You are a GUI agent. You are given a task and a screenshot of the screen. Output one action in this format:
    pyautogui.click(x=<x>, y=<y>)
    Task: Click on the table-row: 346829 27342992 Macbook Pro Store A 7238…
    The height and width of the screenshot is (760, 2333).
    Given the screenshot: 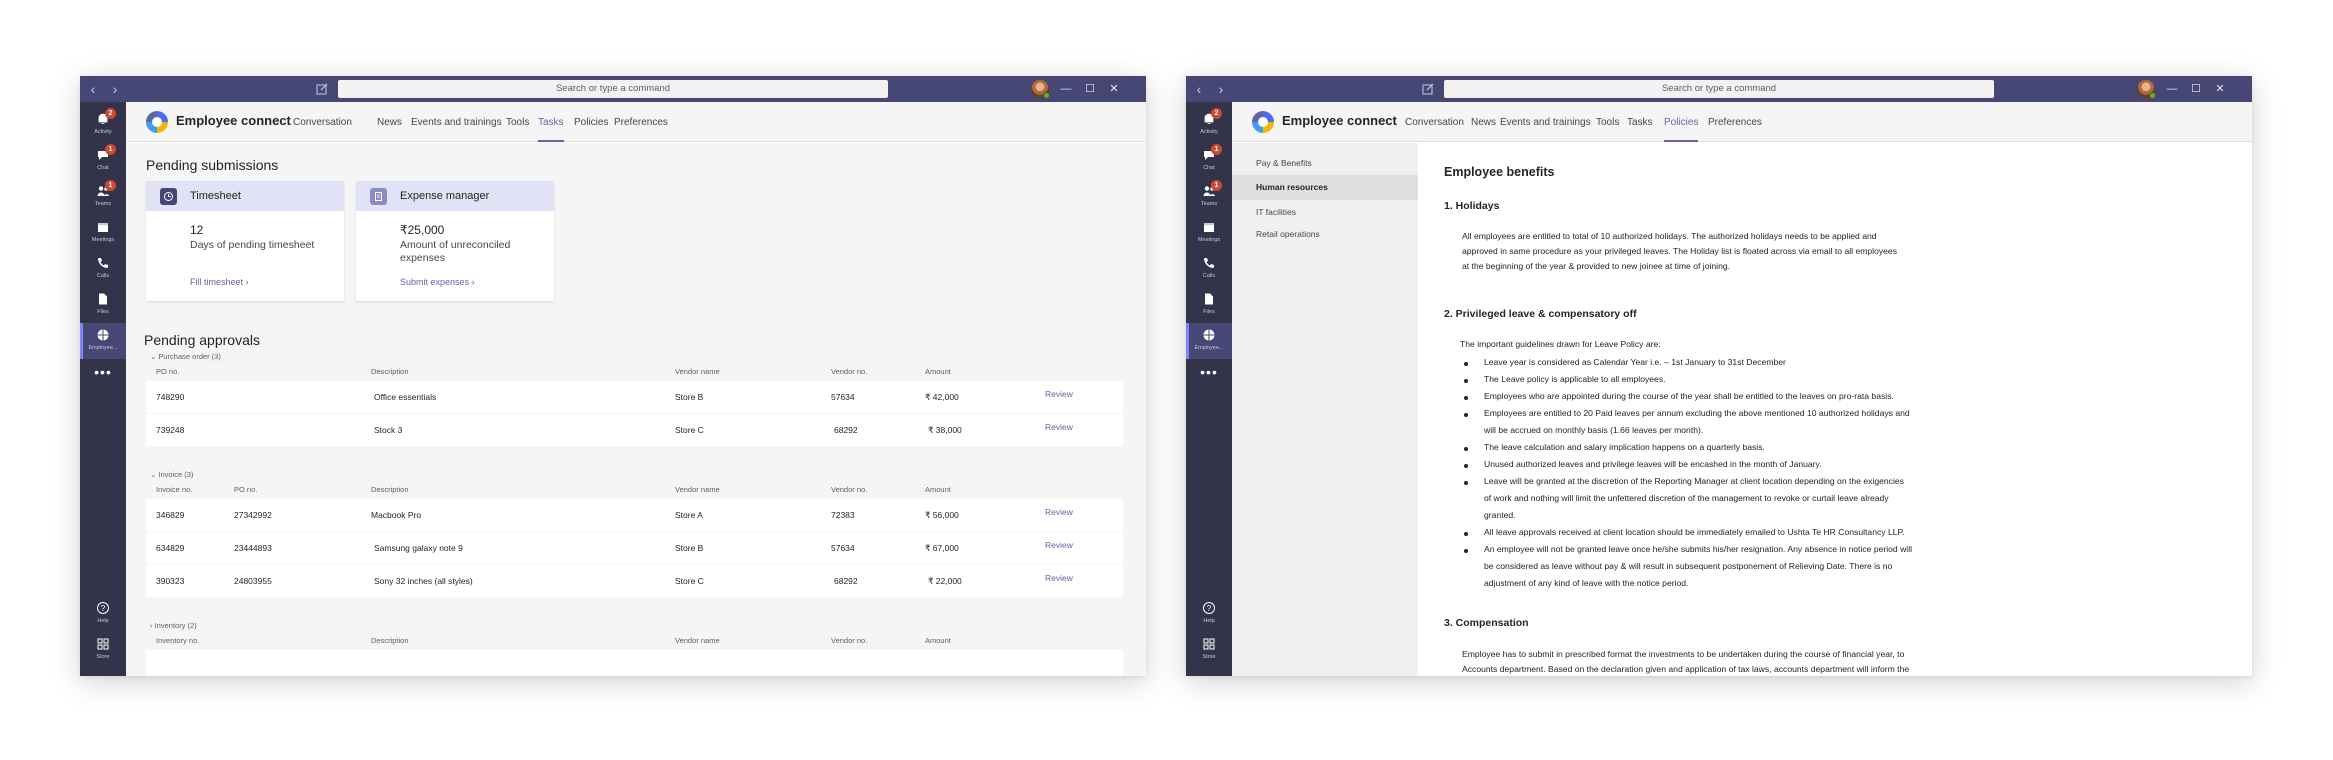 What is the action you would take?
    pyautogui.click(x=634, y=515)
    